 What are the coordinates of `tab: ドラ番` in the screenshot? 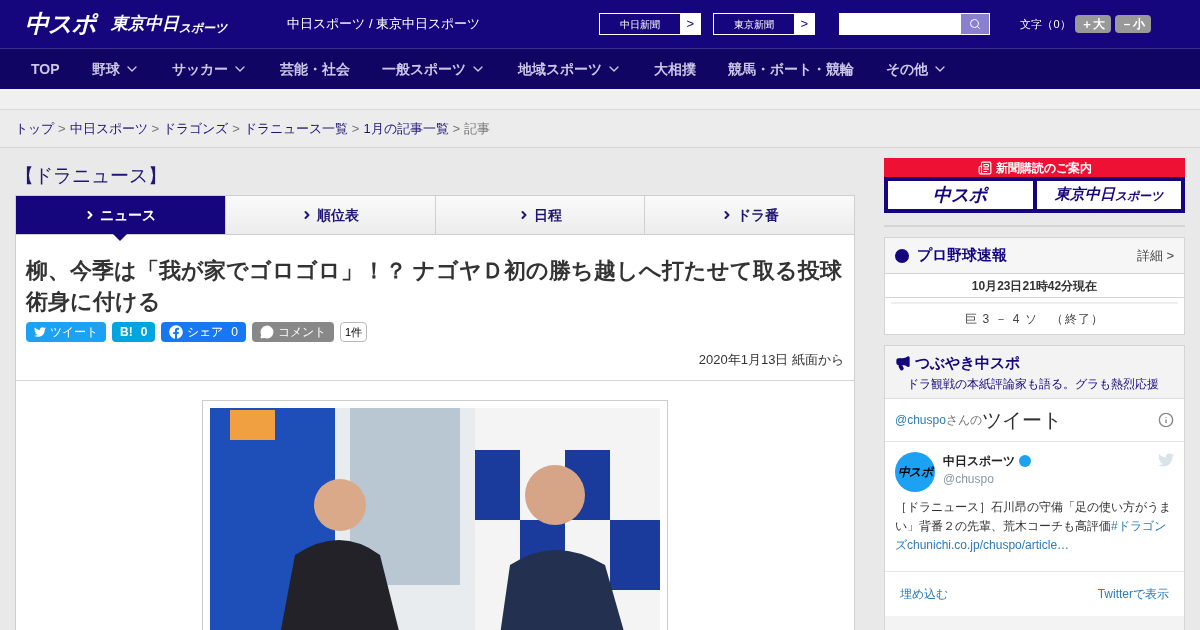 It's located at (749, 215).